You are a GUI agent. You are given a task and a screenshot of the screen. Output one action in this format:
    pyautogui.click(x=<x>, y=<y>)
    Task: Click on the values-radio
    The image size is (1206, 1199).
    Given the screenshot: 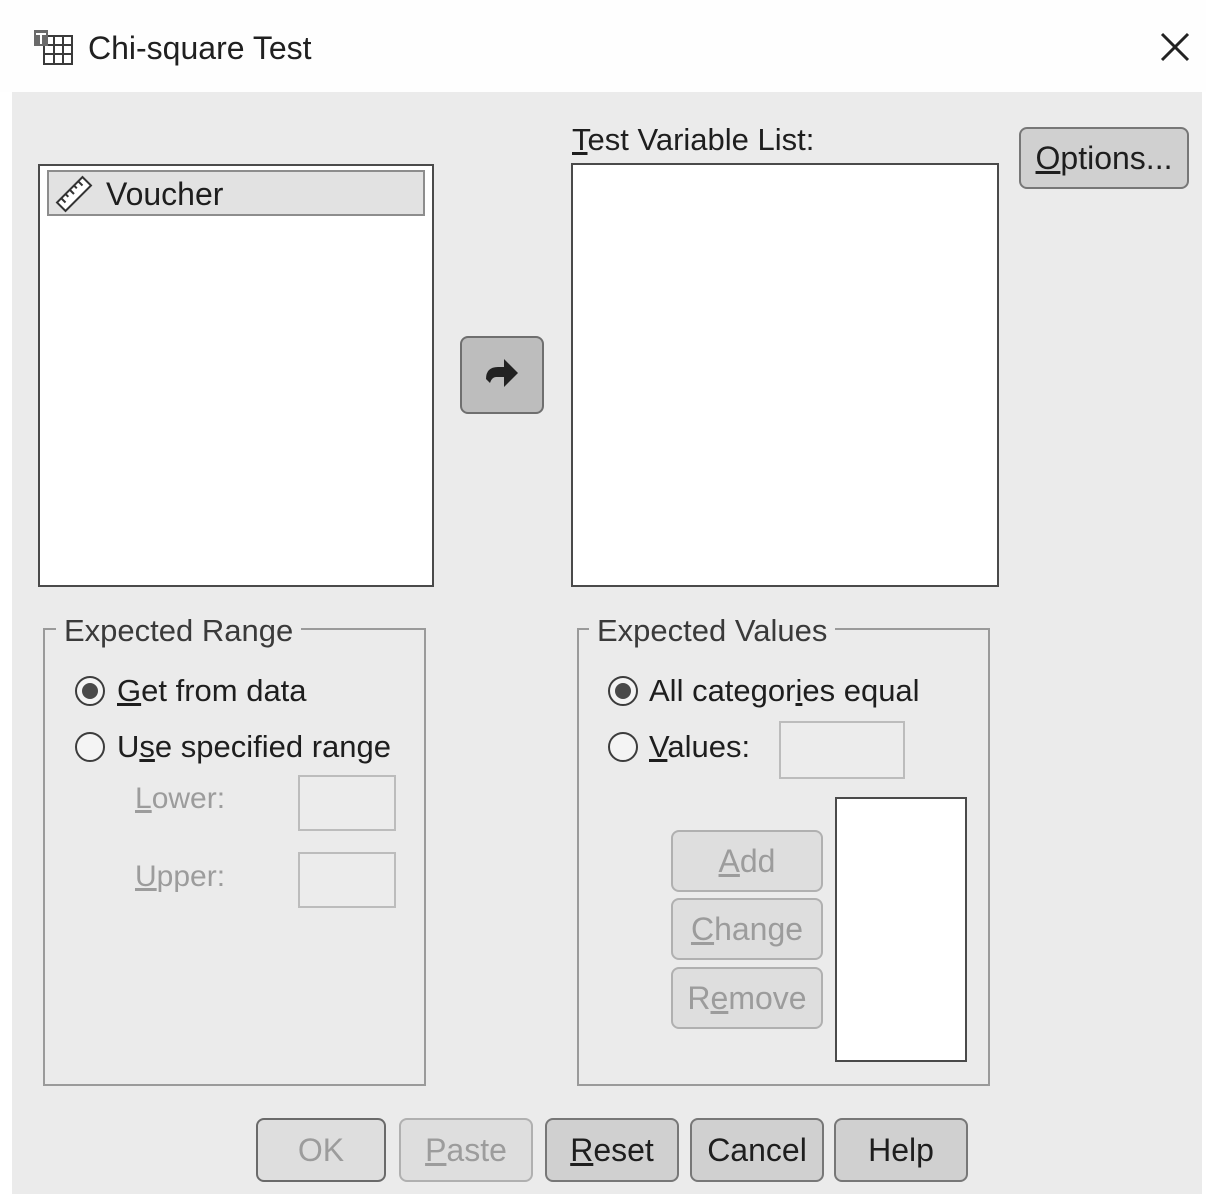 What is the action you would take?
    pyautogui.click(x=623, y=747)
    